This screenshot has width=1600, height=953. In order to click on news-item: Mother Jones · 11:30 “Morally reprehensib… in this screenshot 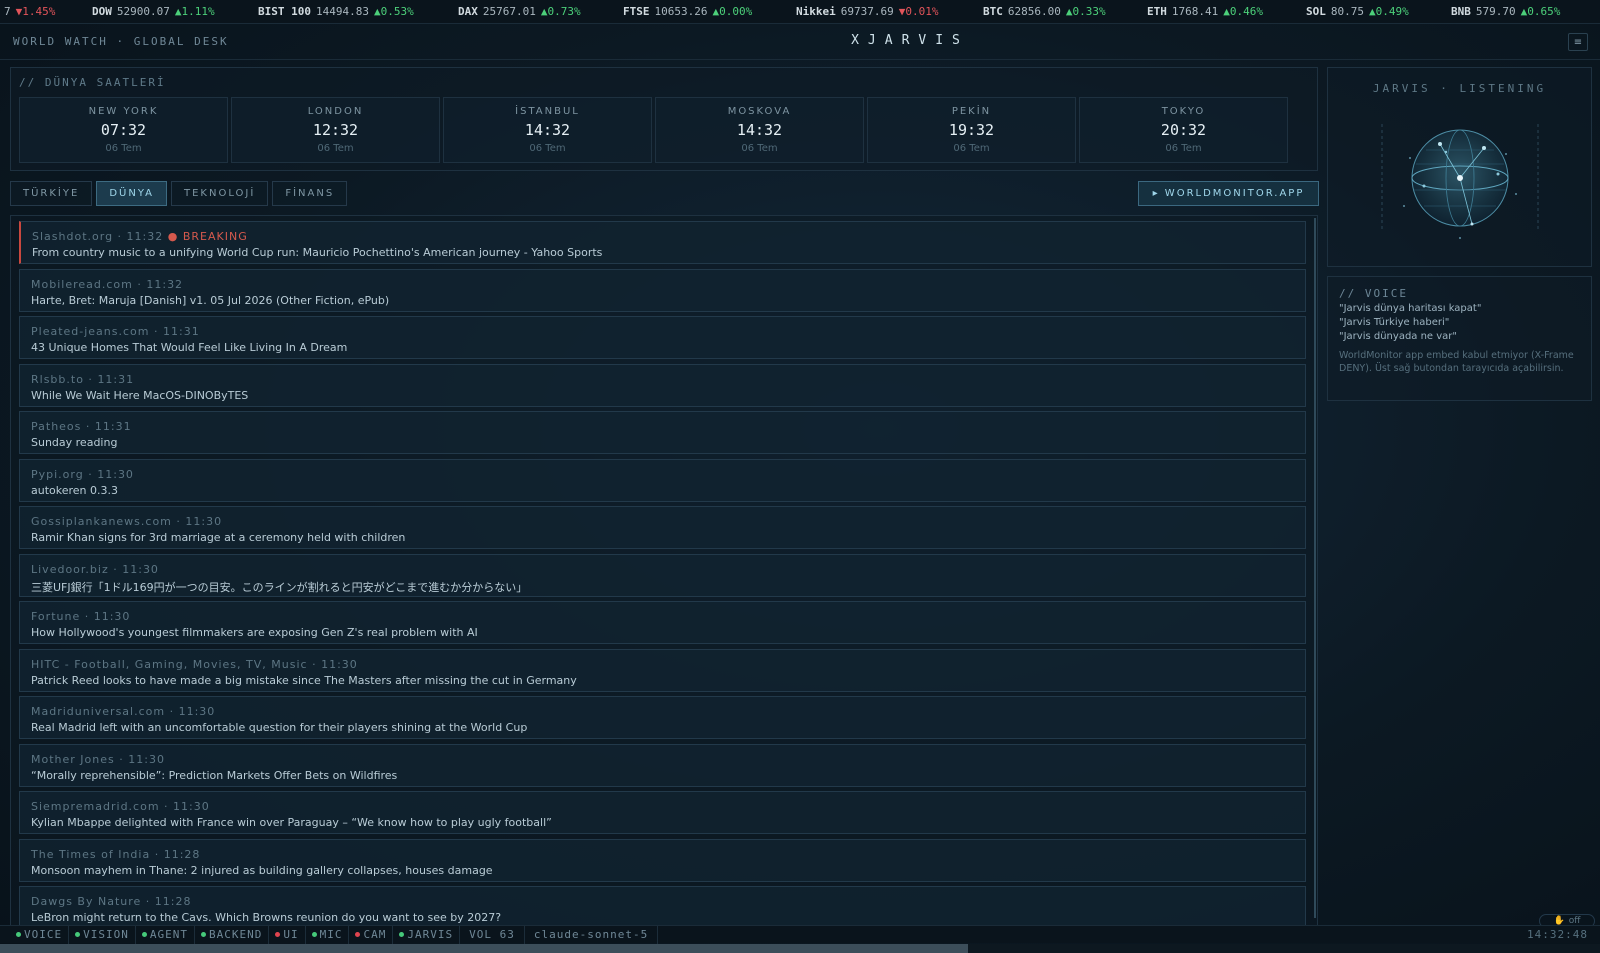, I will do `click(662, 765)`.